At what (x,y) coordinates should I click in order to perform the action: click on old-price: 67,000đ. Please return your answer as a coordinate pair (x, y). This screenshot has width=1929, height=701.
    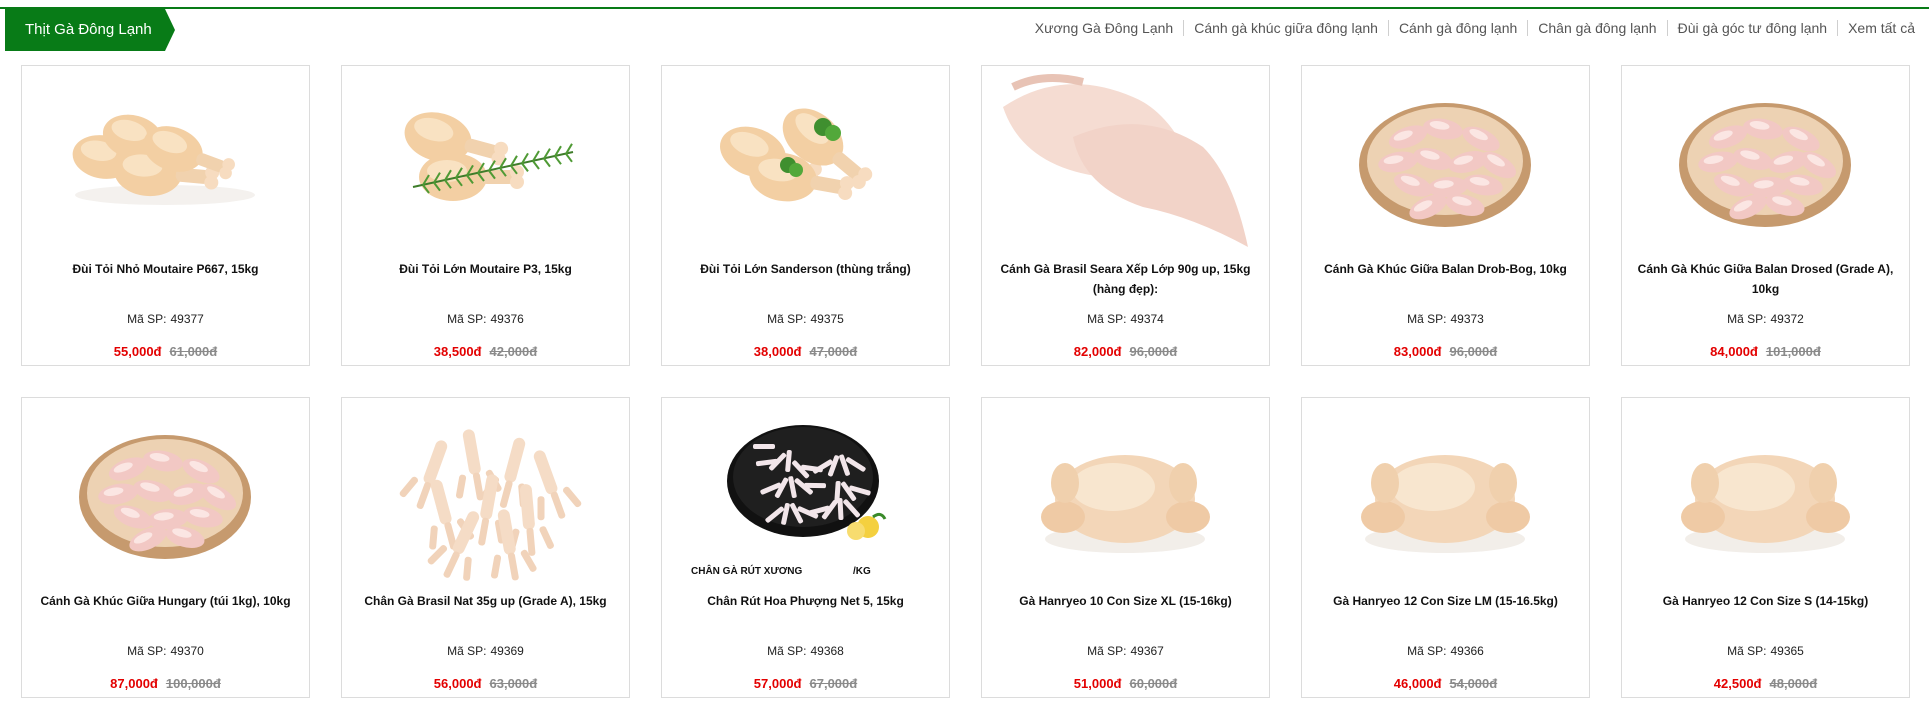
    Looking at the image, I should click on (833, 683).